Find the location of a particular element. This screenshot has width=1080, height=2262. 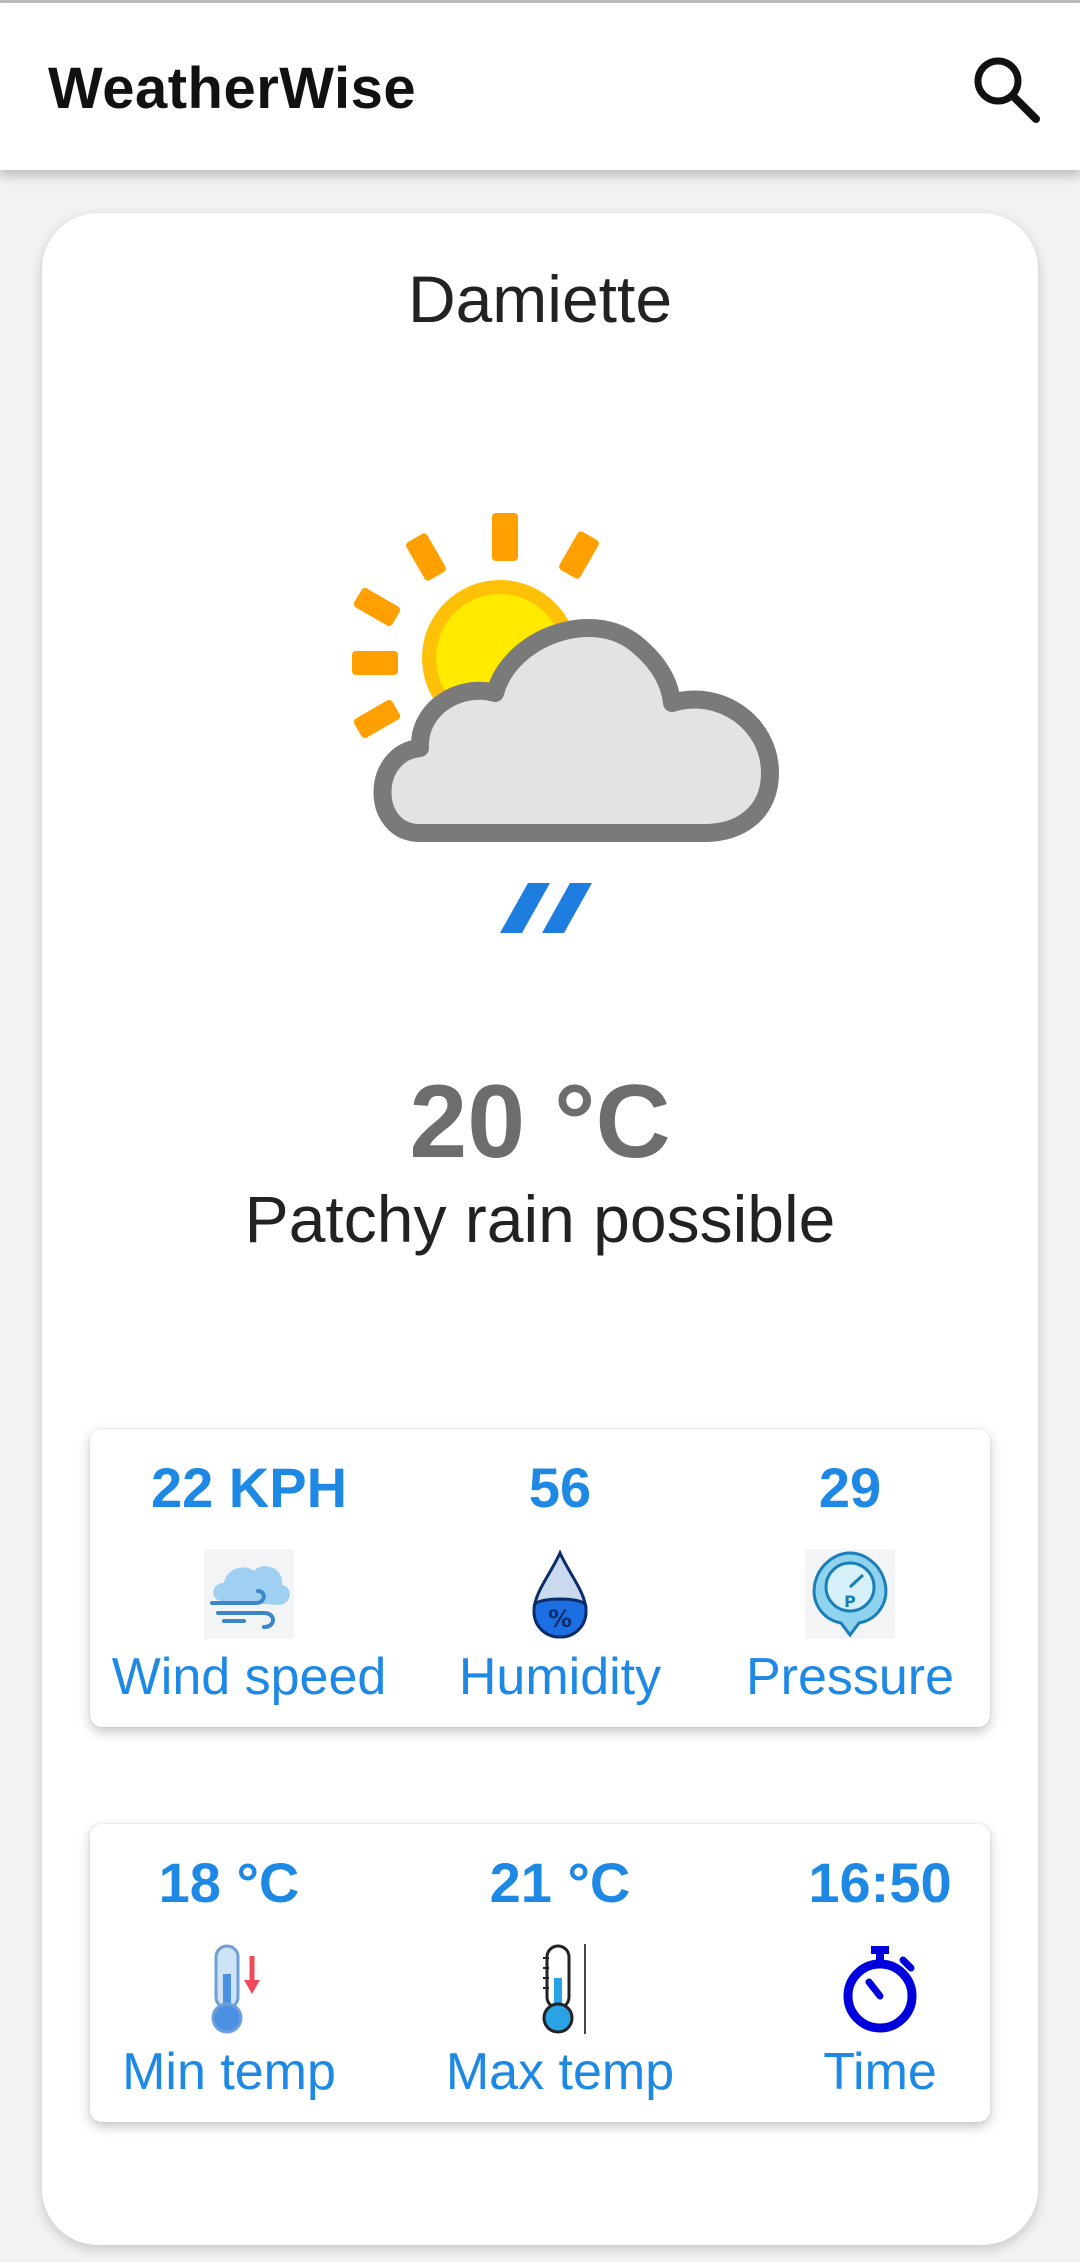

search-button is located at coordinates (1006, 89).